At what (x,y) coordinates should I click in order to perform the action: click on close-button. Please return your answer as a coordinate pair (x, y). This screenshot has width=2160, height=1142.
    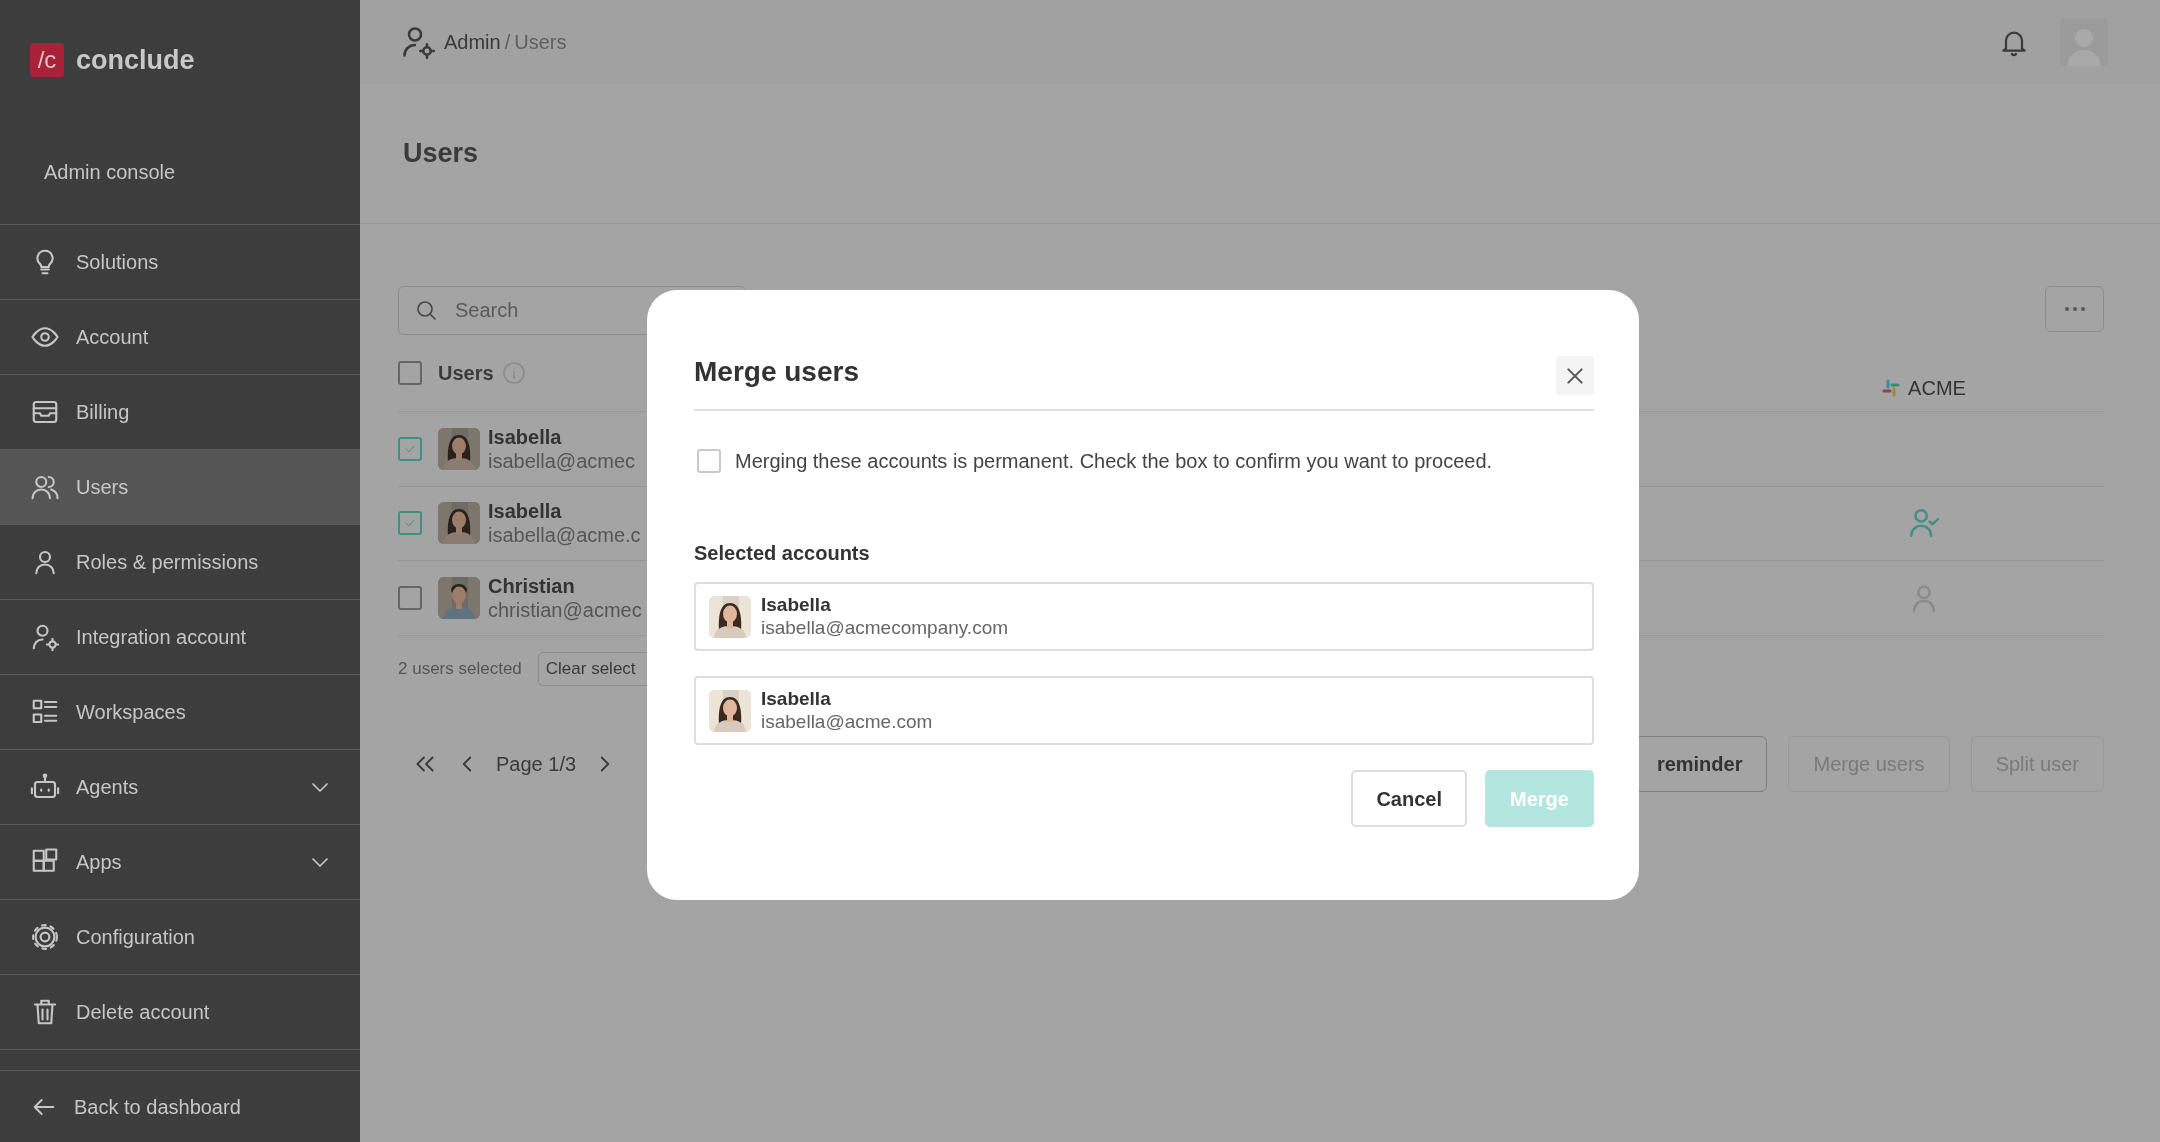
    Looking at the image, I should click on (1575, 375).